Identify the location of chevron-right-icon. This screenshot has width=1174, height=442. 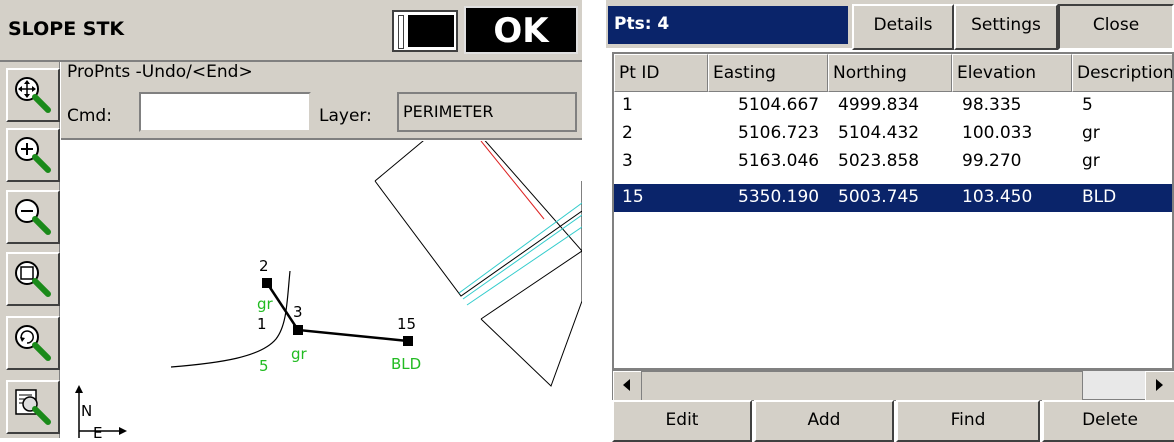
(1159, 385).